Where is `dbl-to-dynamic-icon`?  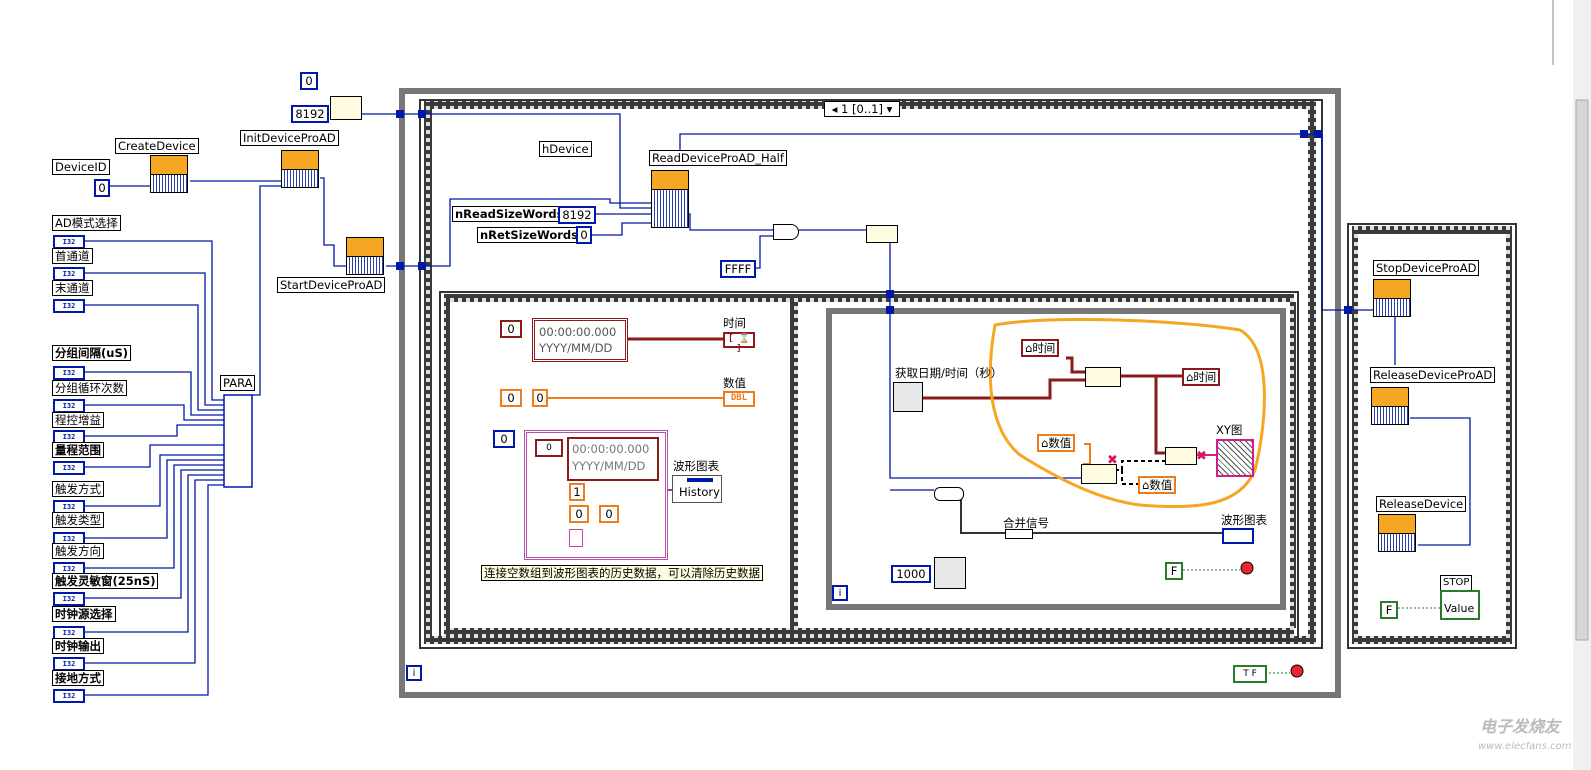
dbl-to-dynamic-icon is located at coordinates (949, 494).